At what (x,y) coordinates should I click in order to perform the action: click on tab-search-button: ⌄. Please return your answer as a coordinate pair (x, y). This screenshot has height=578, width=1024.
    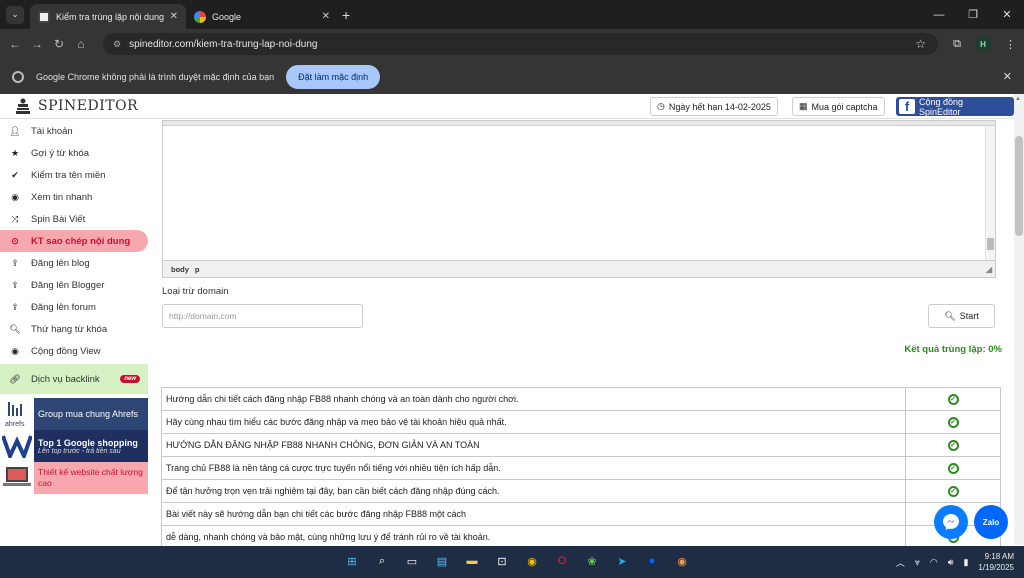
    Looking at the image, I should click on (15, 14).